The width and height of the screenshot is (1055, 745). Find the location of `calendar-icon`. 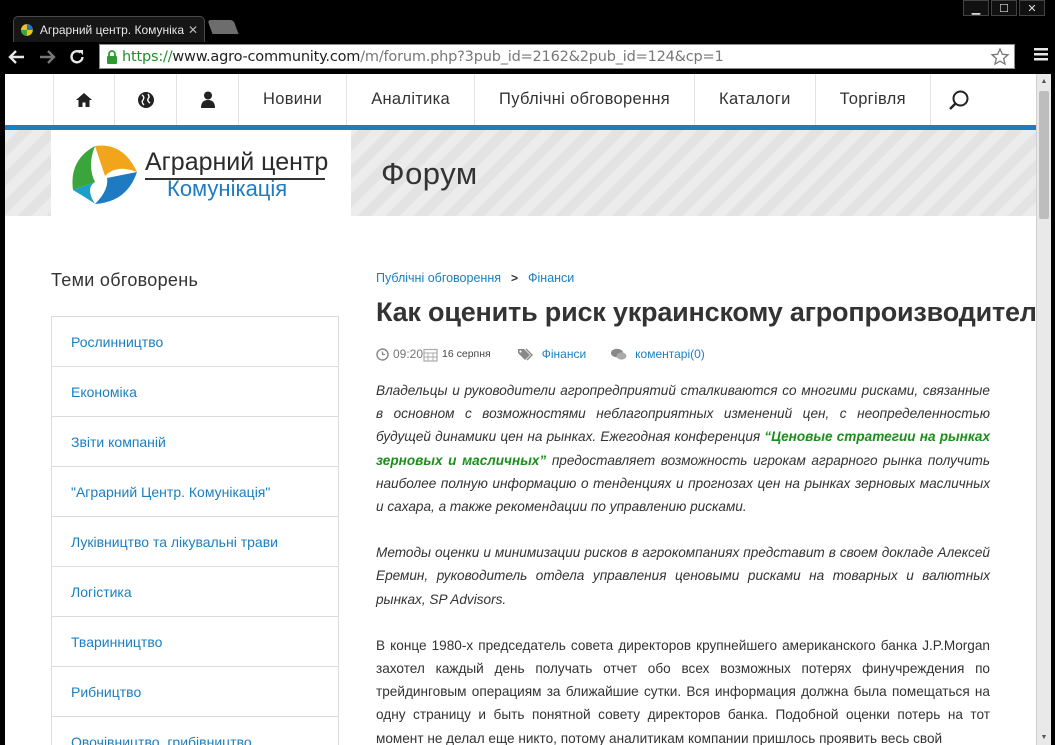

calendar-icon is located at coordinates (430, 355).